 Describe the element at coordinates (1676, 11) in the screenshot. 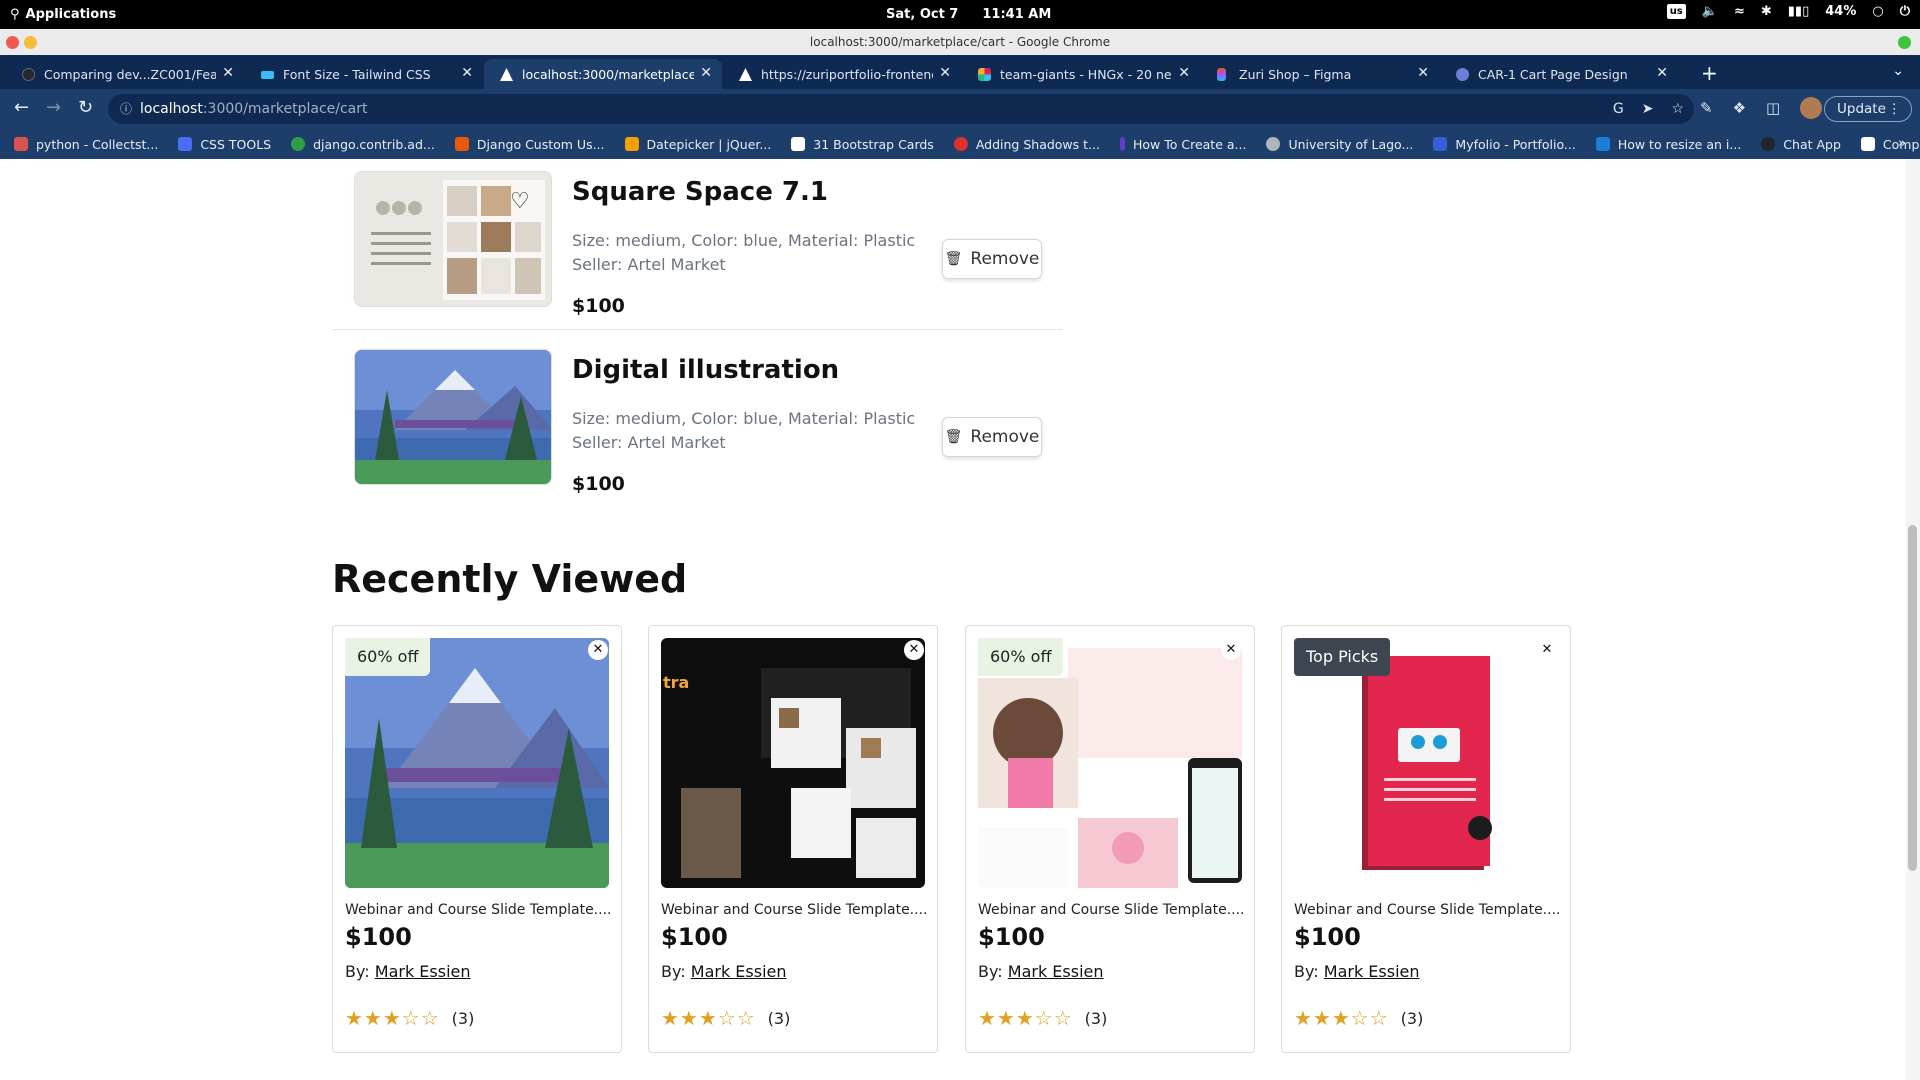

I see `keyboard-layout: us` at that location.